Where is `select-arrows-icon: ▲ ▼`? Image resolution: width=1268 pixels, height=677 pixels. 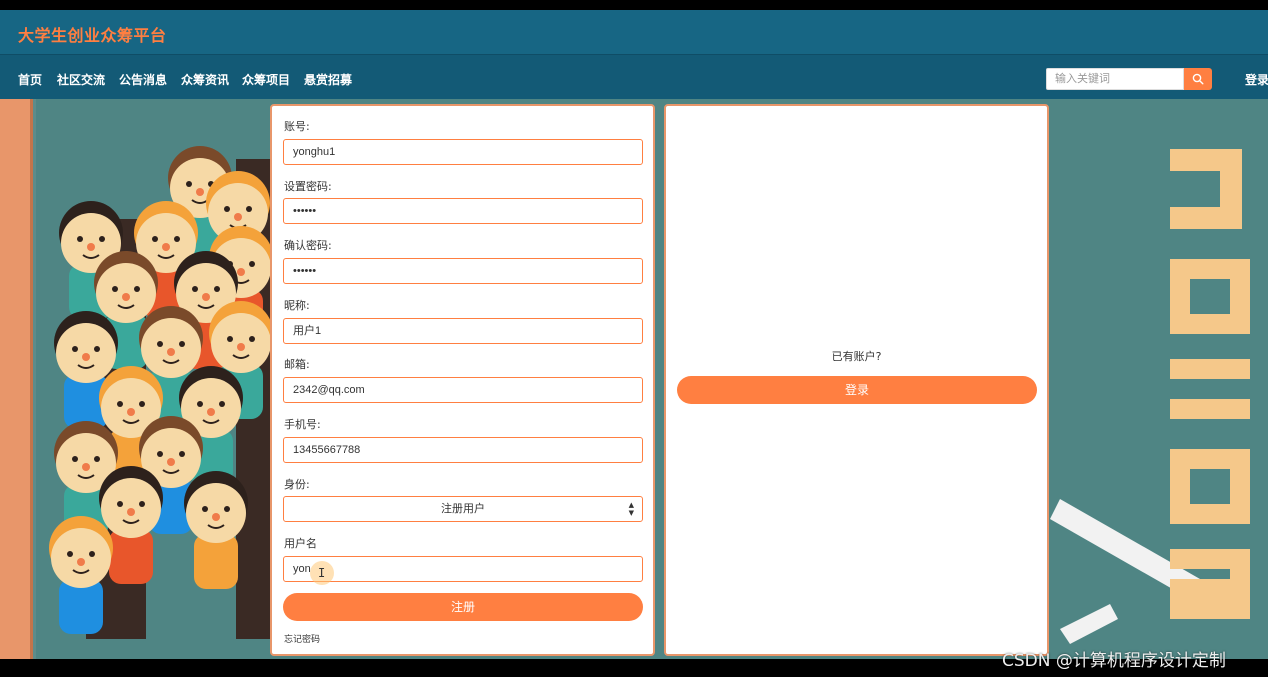 select-arrows-icon: ▲ ▼ is located at coordinates (631, 509).